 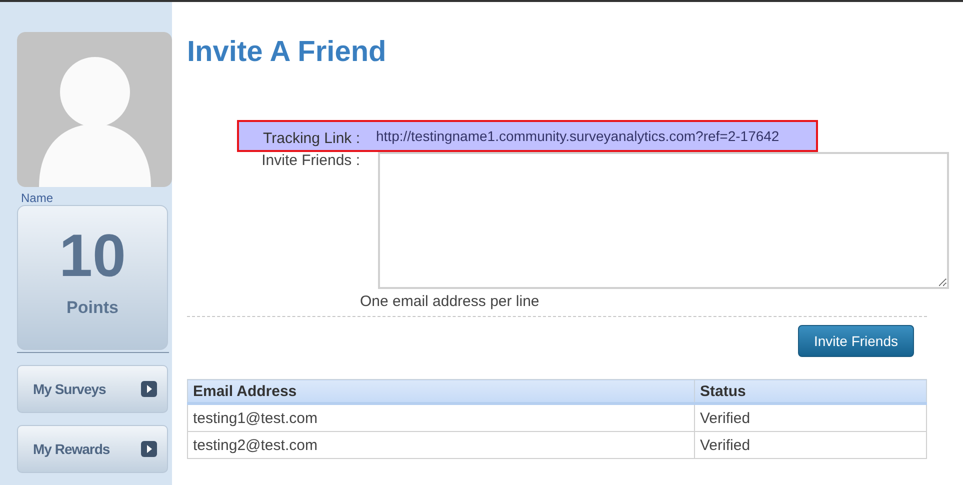 What do you see at coordinates (310, 161) in the screenshot?
I see `field-label: Invite Friends :` at bounding box center [310, 161].